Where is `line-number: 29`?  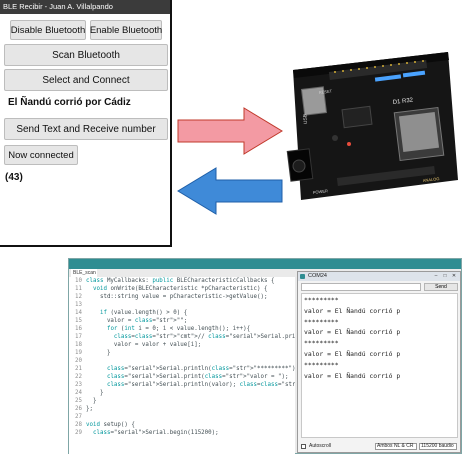 line-number: 29 is located at coordinates (78, 433).